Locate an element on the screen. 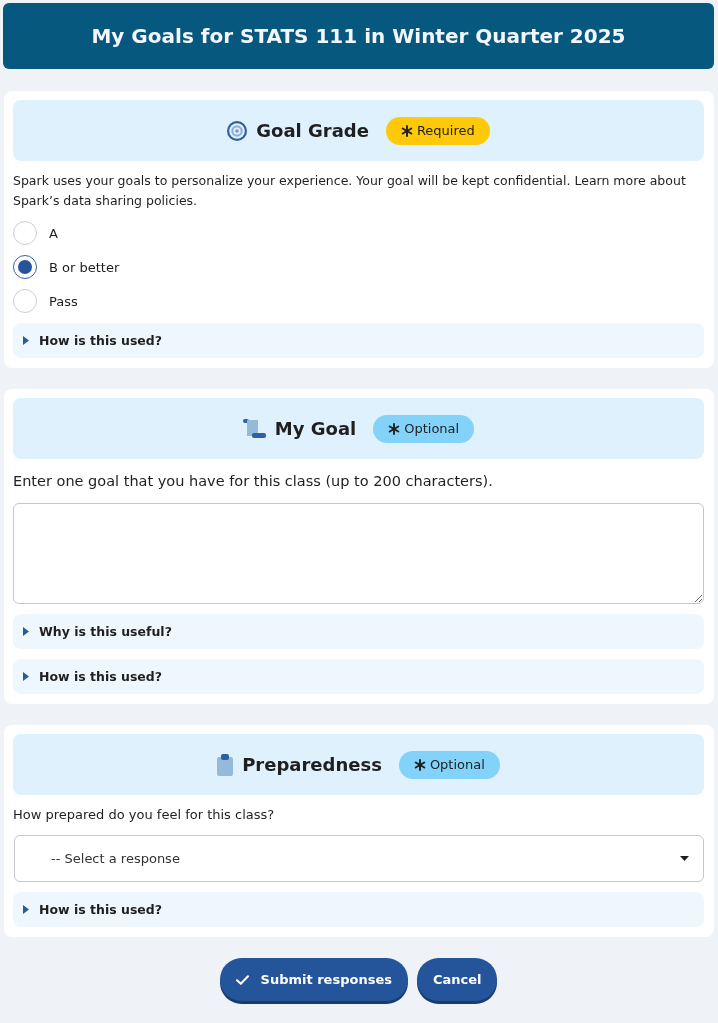 Image resolution: width=718 pixels, height=1023 pixels. section-title: Preparedness is located at coordinates (312, 764).